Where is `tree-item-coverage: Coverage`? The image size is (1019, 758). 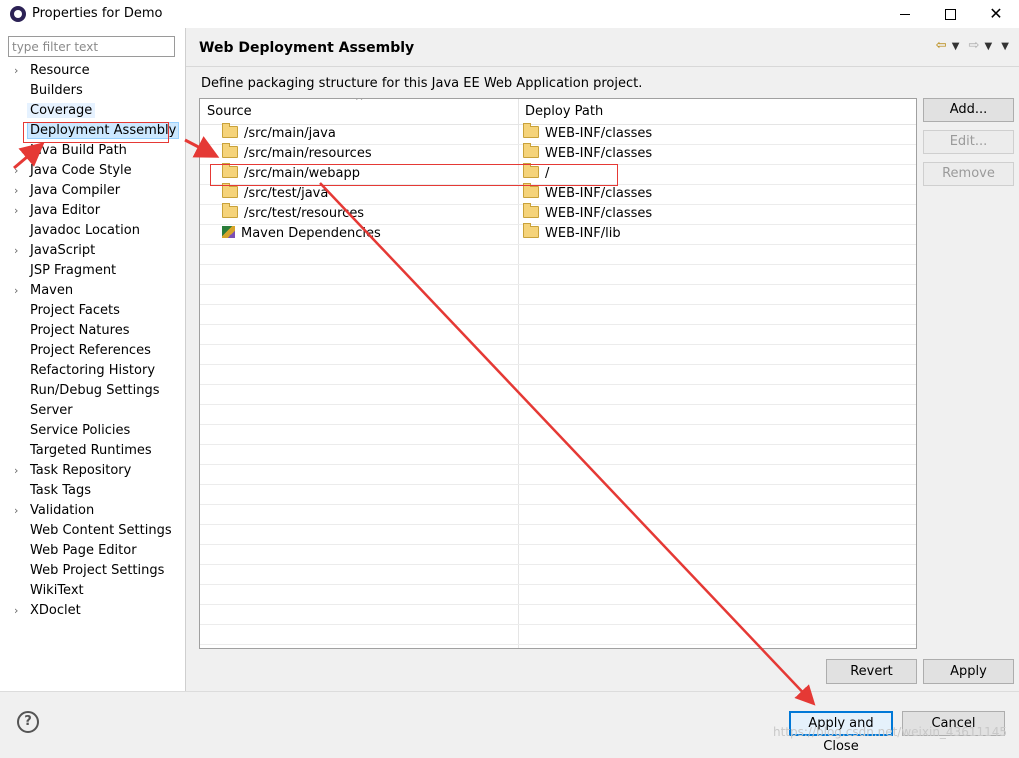 tree-item-coverage: Coverage is located at coordinates (92, 111).